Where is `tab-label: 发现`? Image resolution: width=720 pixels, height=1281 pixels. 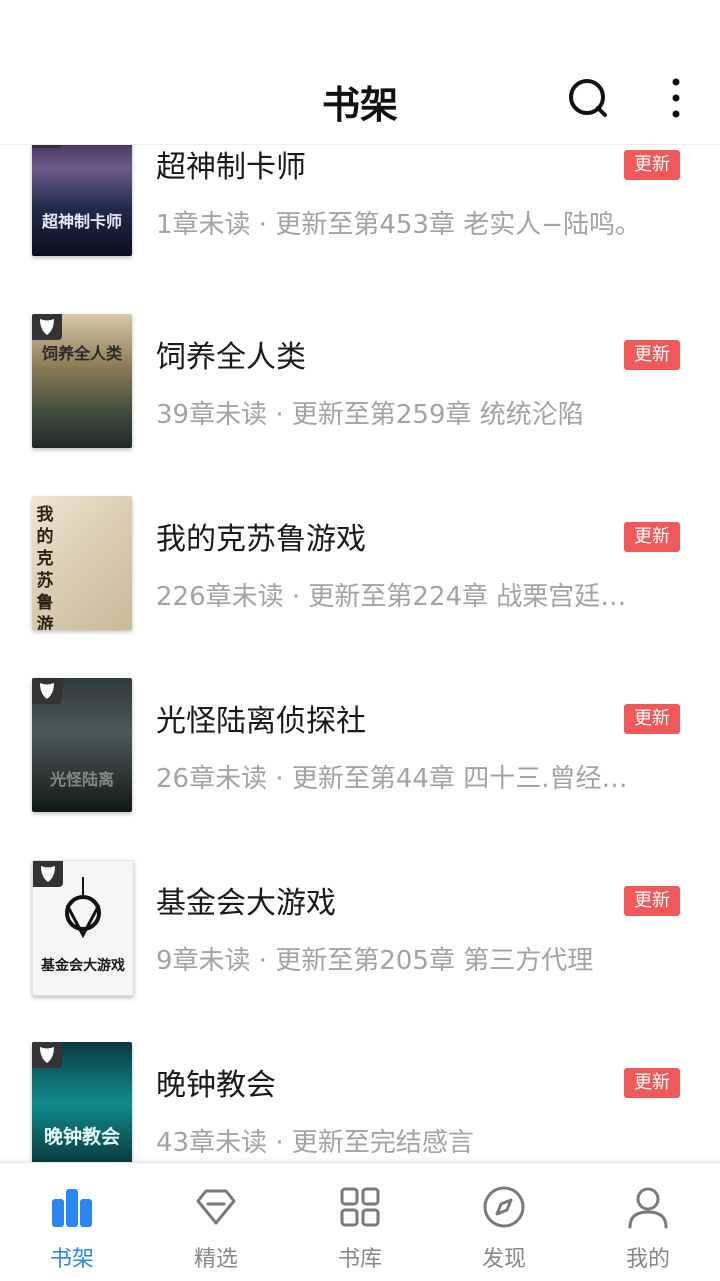
tab-label: 发现 is located at coordinates (503, 1259).